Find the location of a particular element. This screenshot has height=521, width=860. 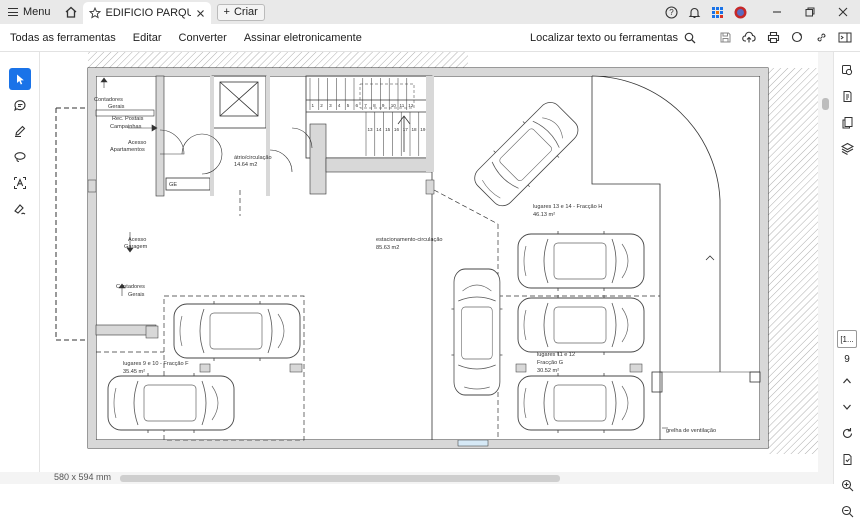

star-icon is located at coordinates (94, 13).